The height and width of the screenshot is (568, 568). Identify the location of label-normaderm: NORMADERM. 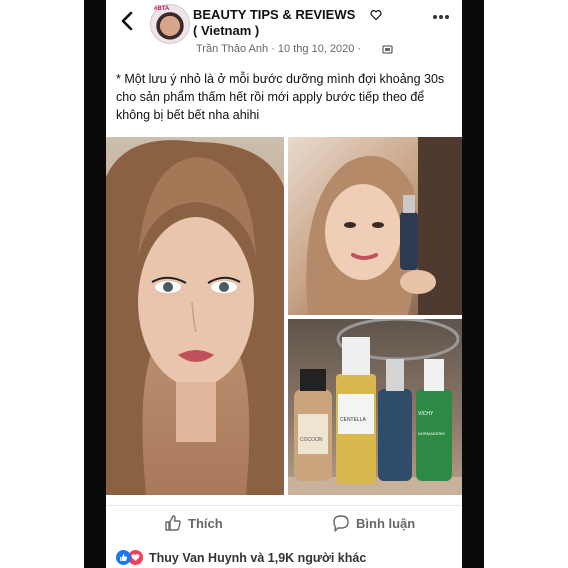
(431, 433).